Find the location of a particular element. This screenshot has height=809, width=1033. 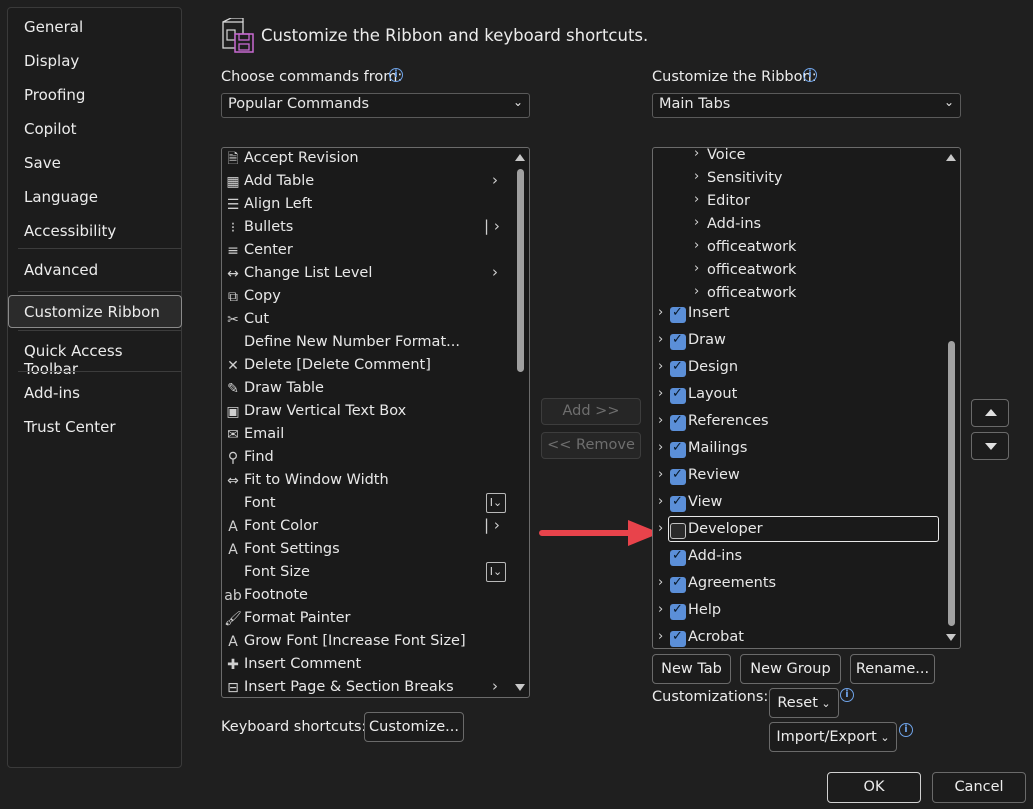

command-item: A Font Color | › is located at coordinates (367, 527).